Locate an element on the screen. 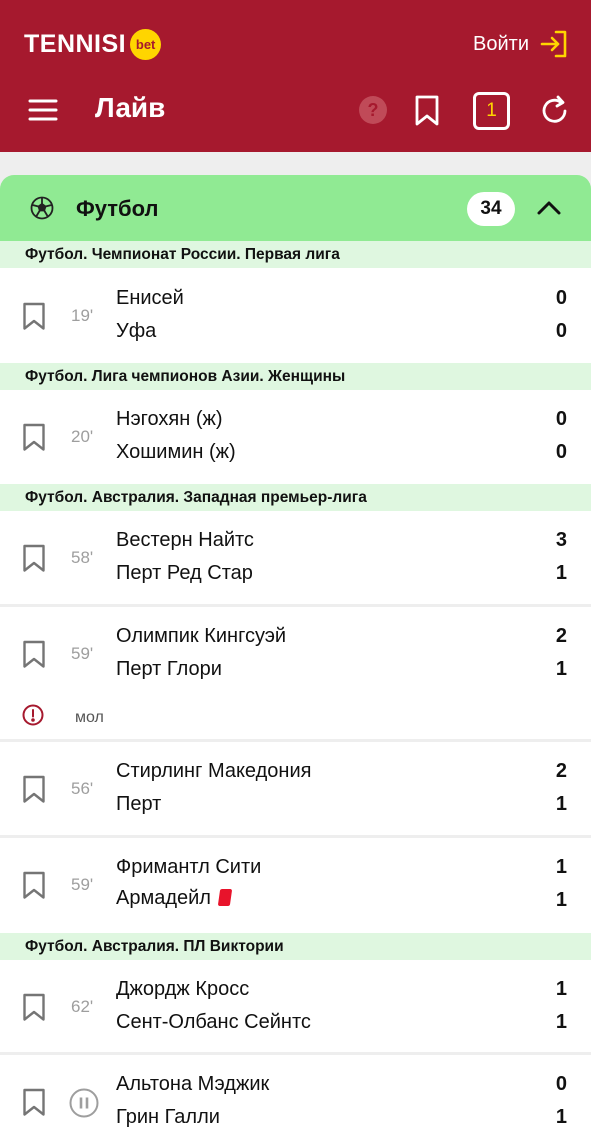  coupon-icon: 1 is located at coordinates (491, 111).